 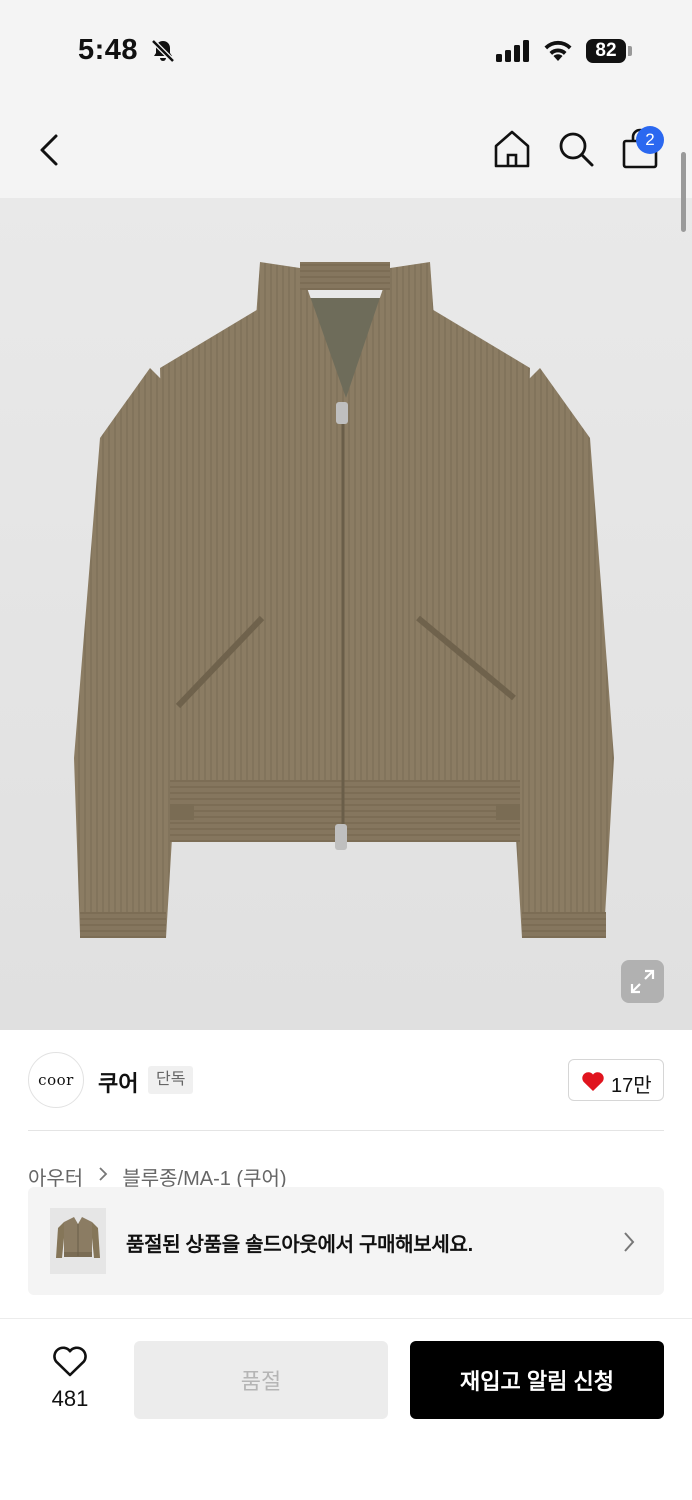 What do you see at coordinates (78, 1237) in the screenshot?
I see `jacket-thumbnail-image` at bounding box center [78, 1237].